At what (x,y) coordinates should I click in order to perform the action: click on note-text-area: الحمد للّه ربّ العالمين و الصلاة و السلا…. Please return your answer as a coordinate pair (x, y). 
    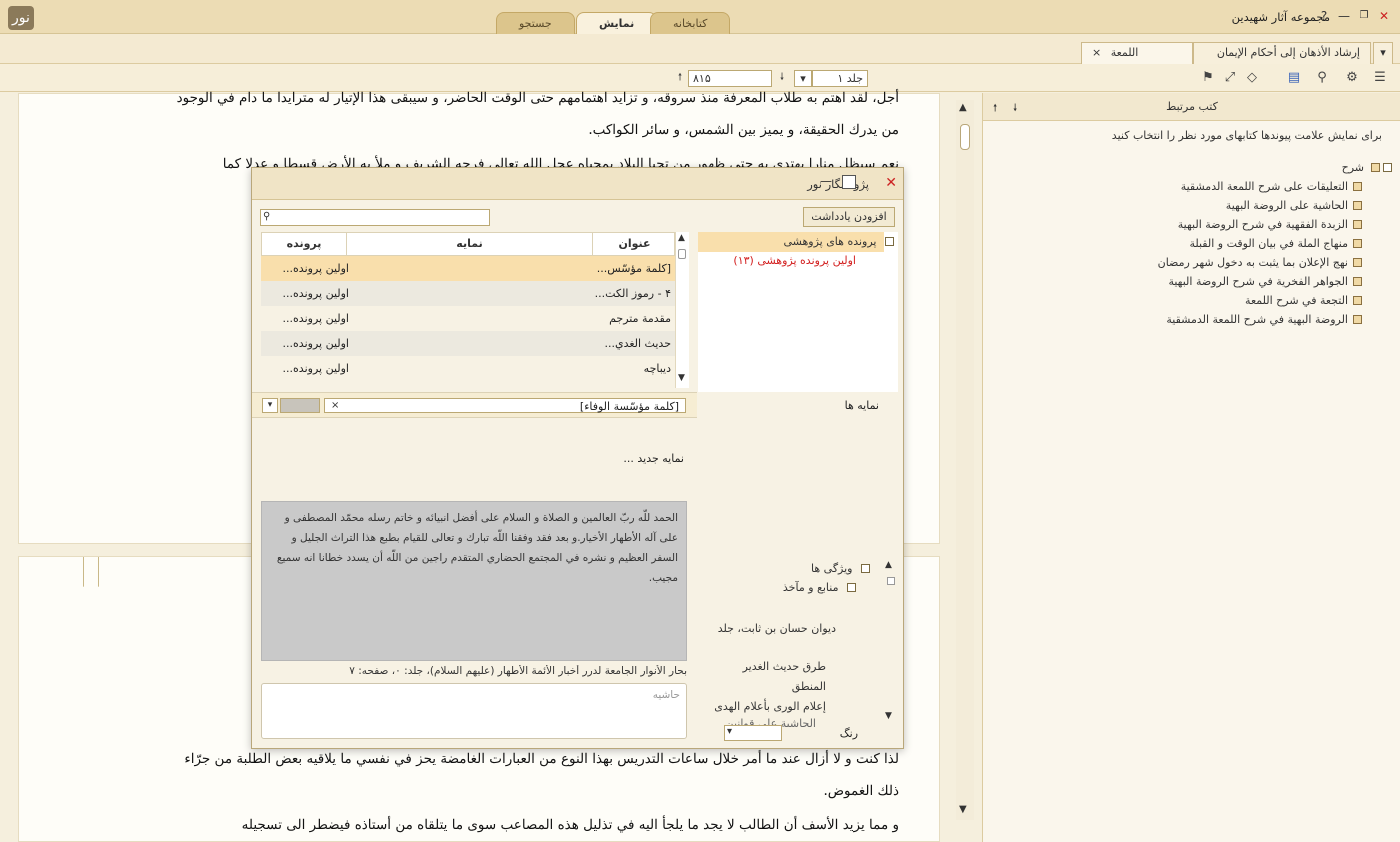
    Looking at the image, I should click on (474, 581).